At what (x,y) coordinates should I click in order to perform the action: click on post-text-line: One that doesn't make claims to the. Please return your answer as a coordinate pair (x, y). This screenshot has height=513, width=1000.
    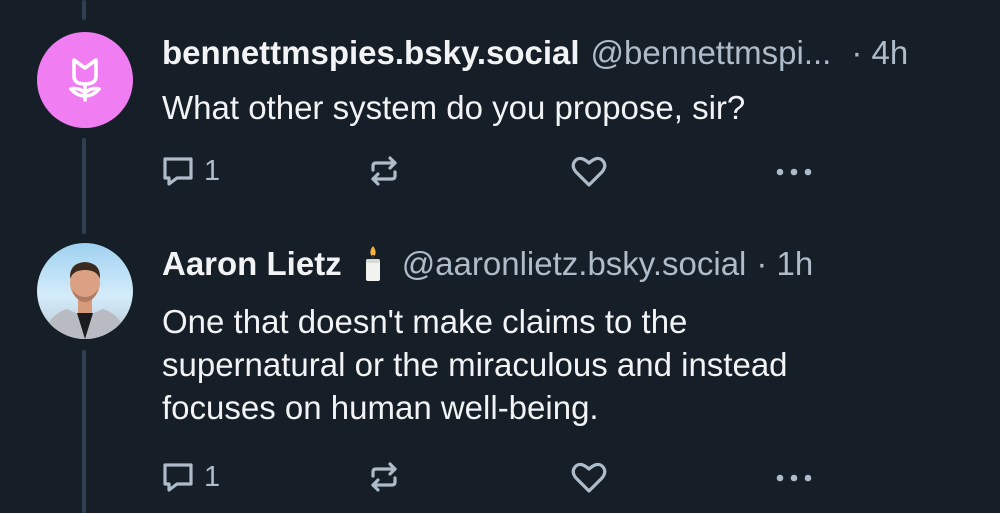
    Looking at the image, I should click on (425, 321).